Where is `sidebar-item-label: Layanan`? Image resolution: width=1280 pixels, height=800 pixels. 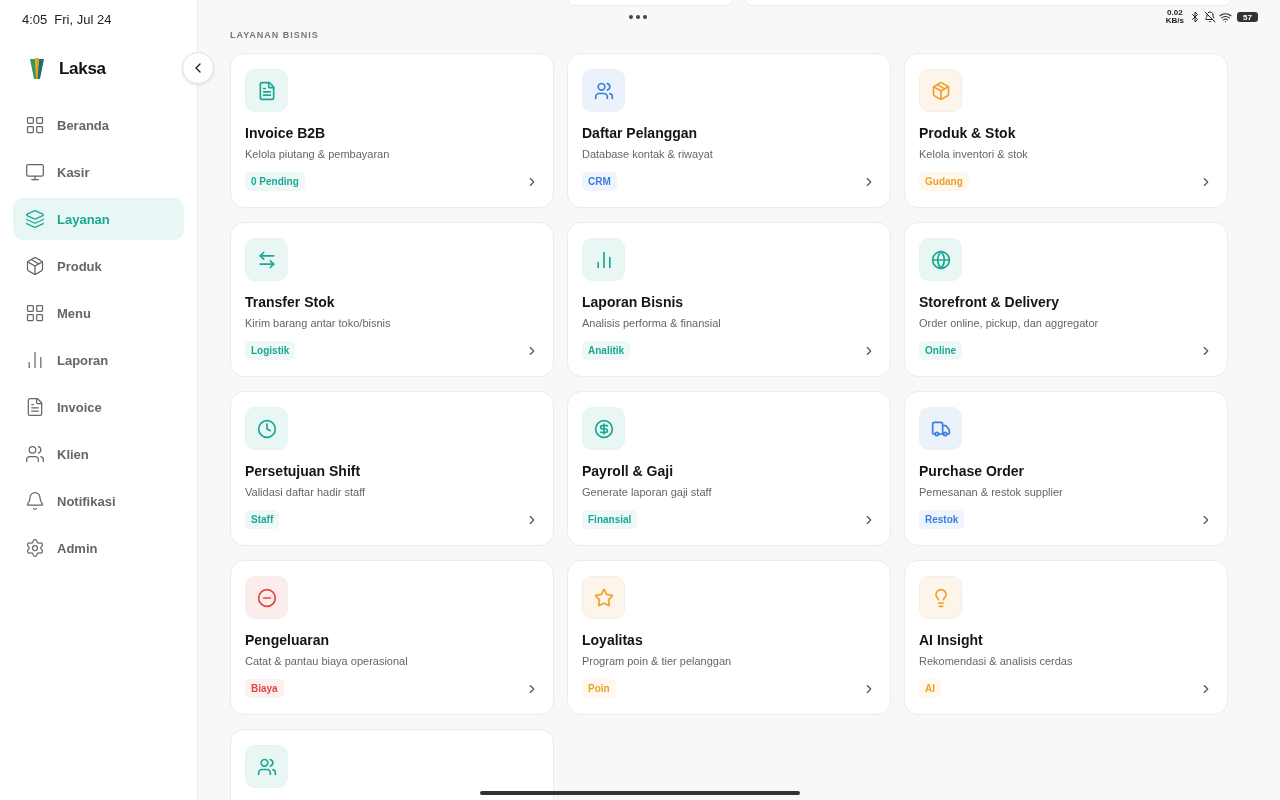 sidebar-item-label: Layanan is located at coordinates (83, 219).